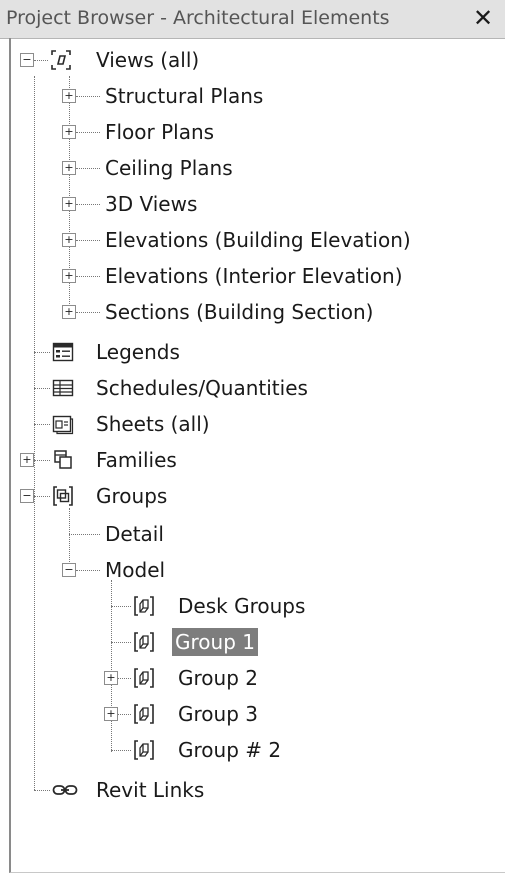 The width and height of the screenshot is (505, 874). I want to click on tree-item-floor-plans: + Floor Plans, so click(240, 132).